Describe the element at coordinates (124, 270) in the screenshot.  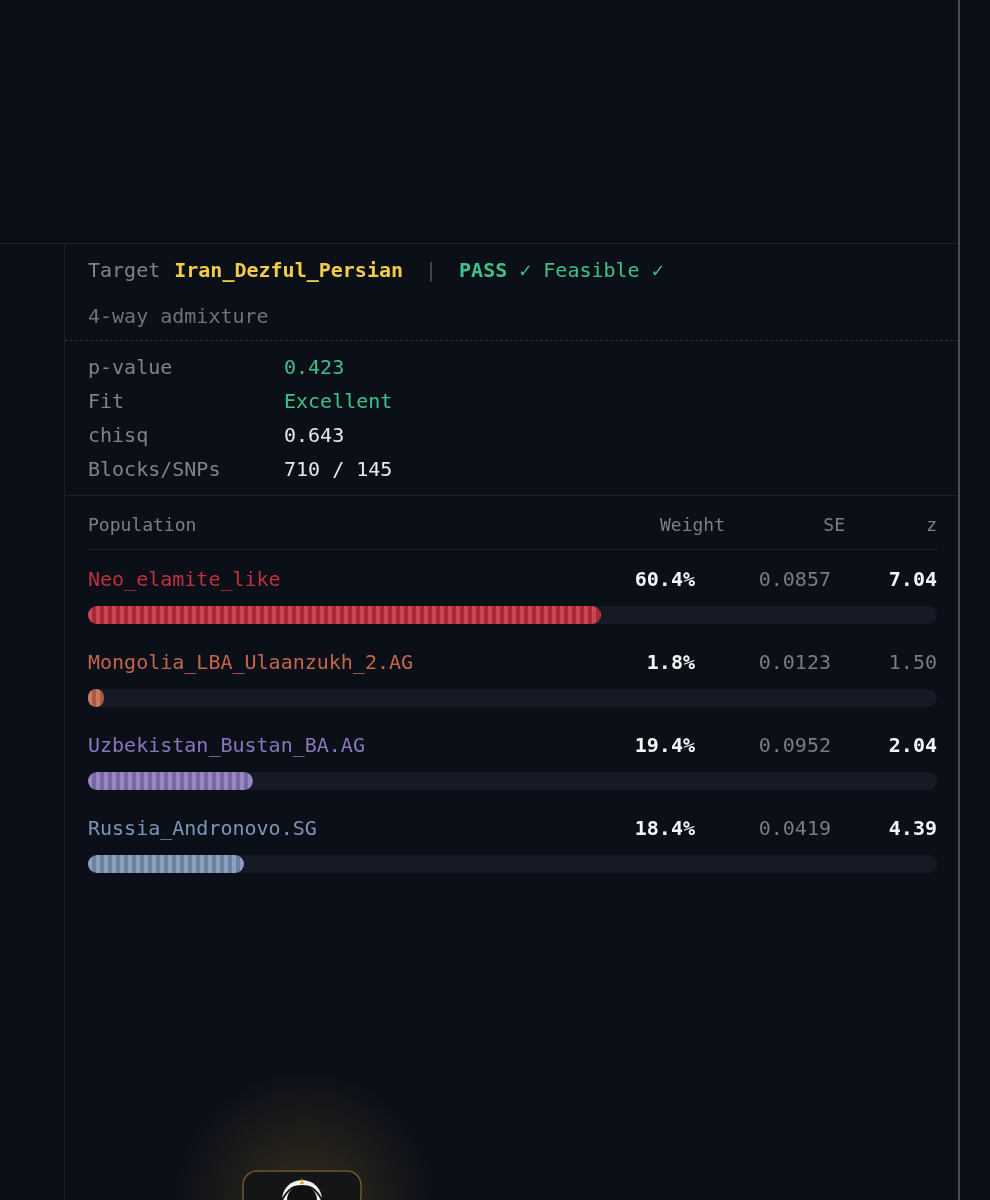
I see `target-label: Target` at that location.